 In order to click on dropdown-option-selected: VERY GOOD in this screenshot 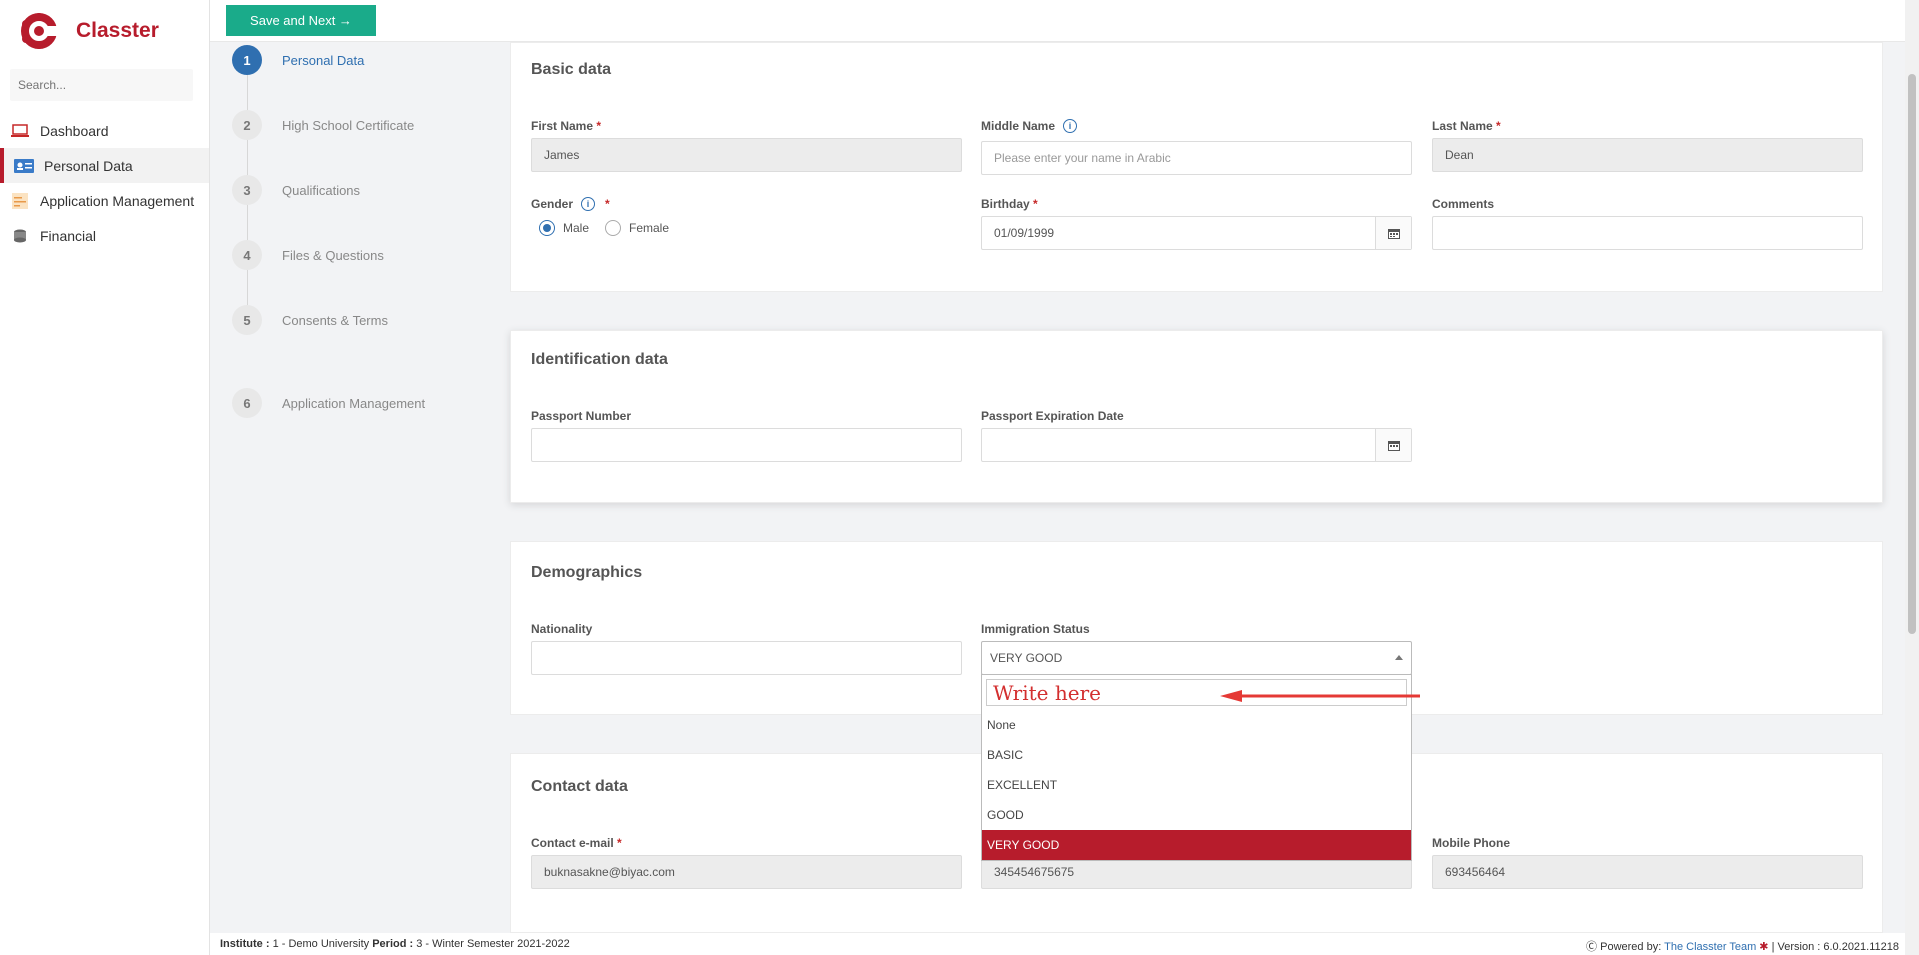, I will do `click(1196, 845)`.